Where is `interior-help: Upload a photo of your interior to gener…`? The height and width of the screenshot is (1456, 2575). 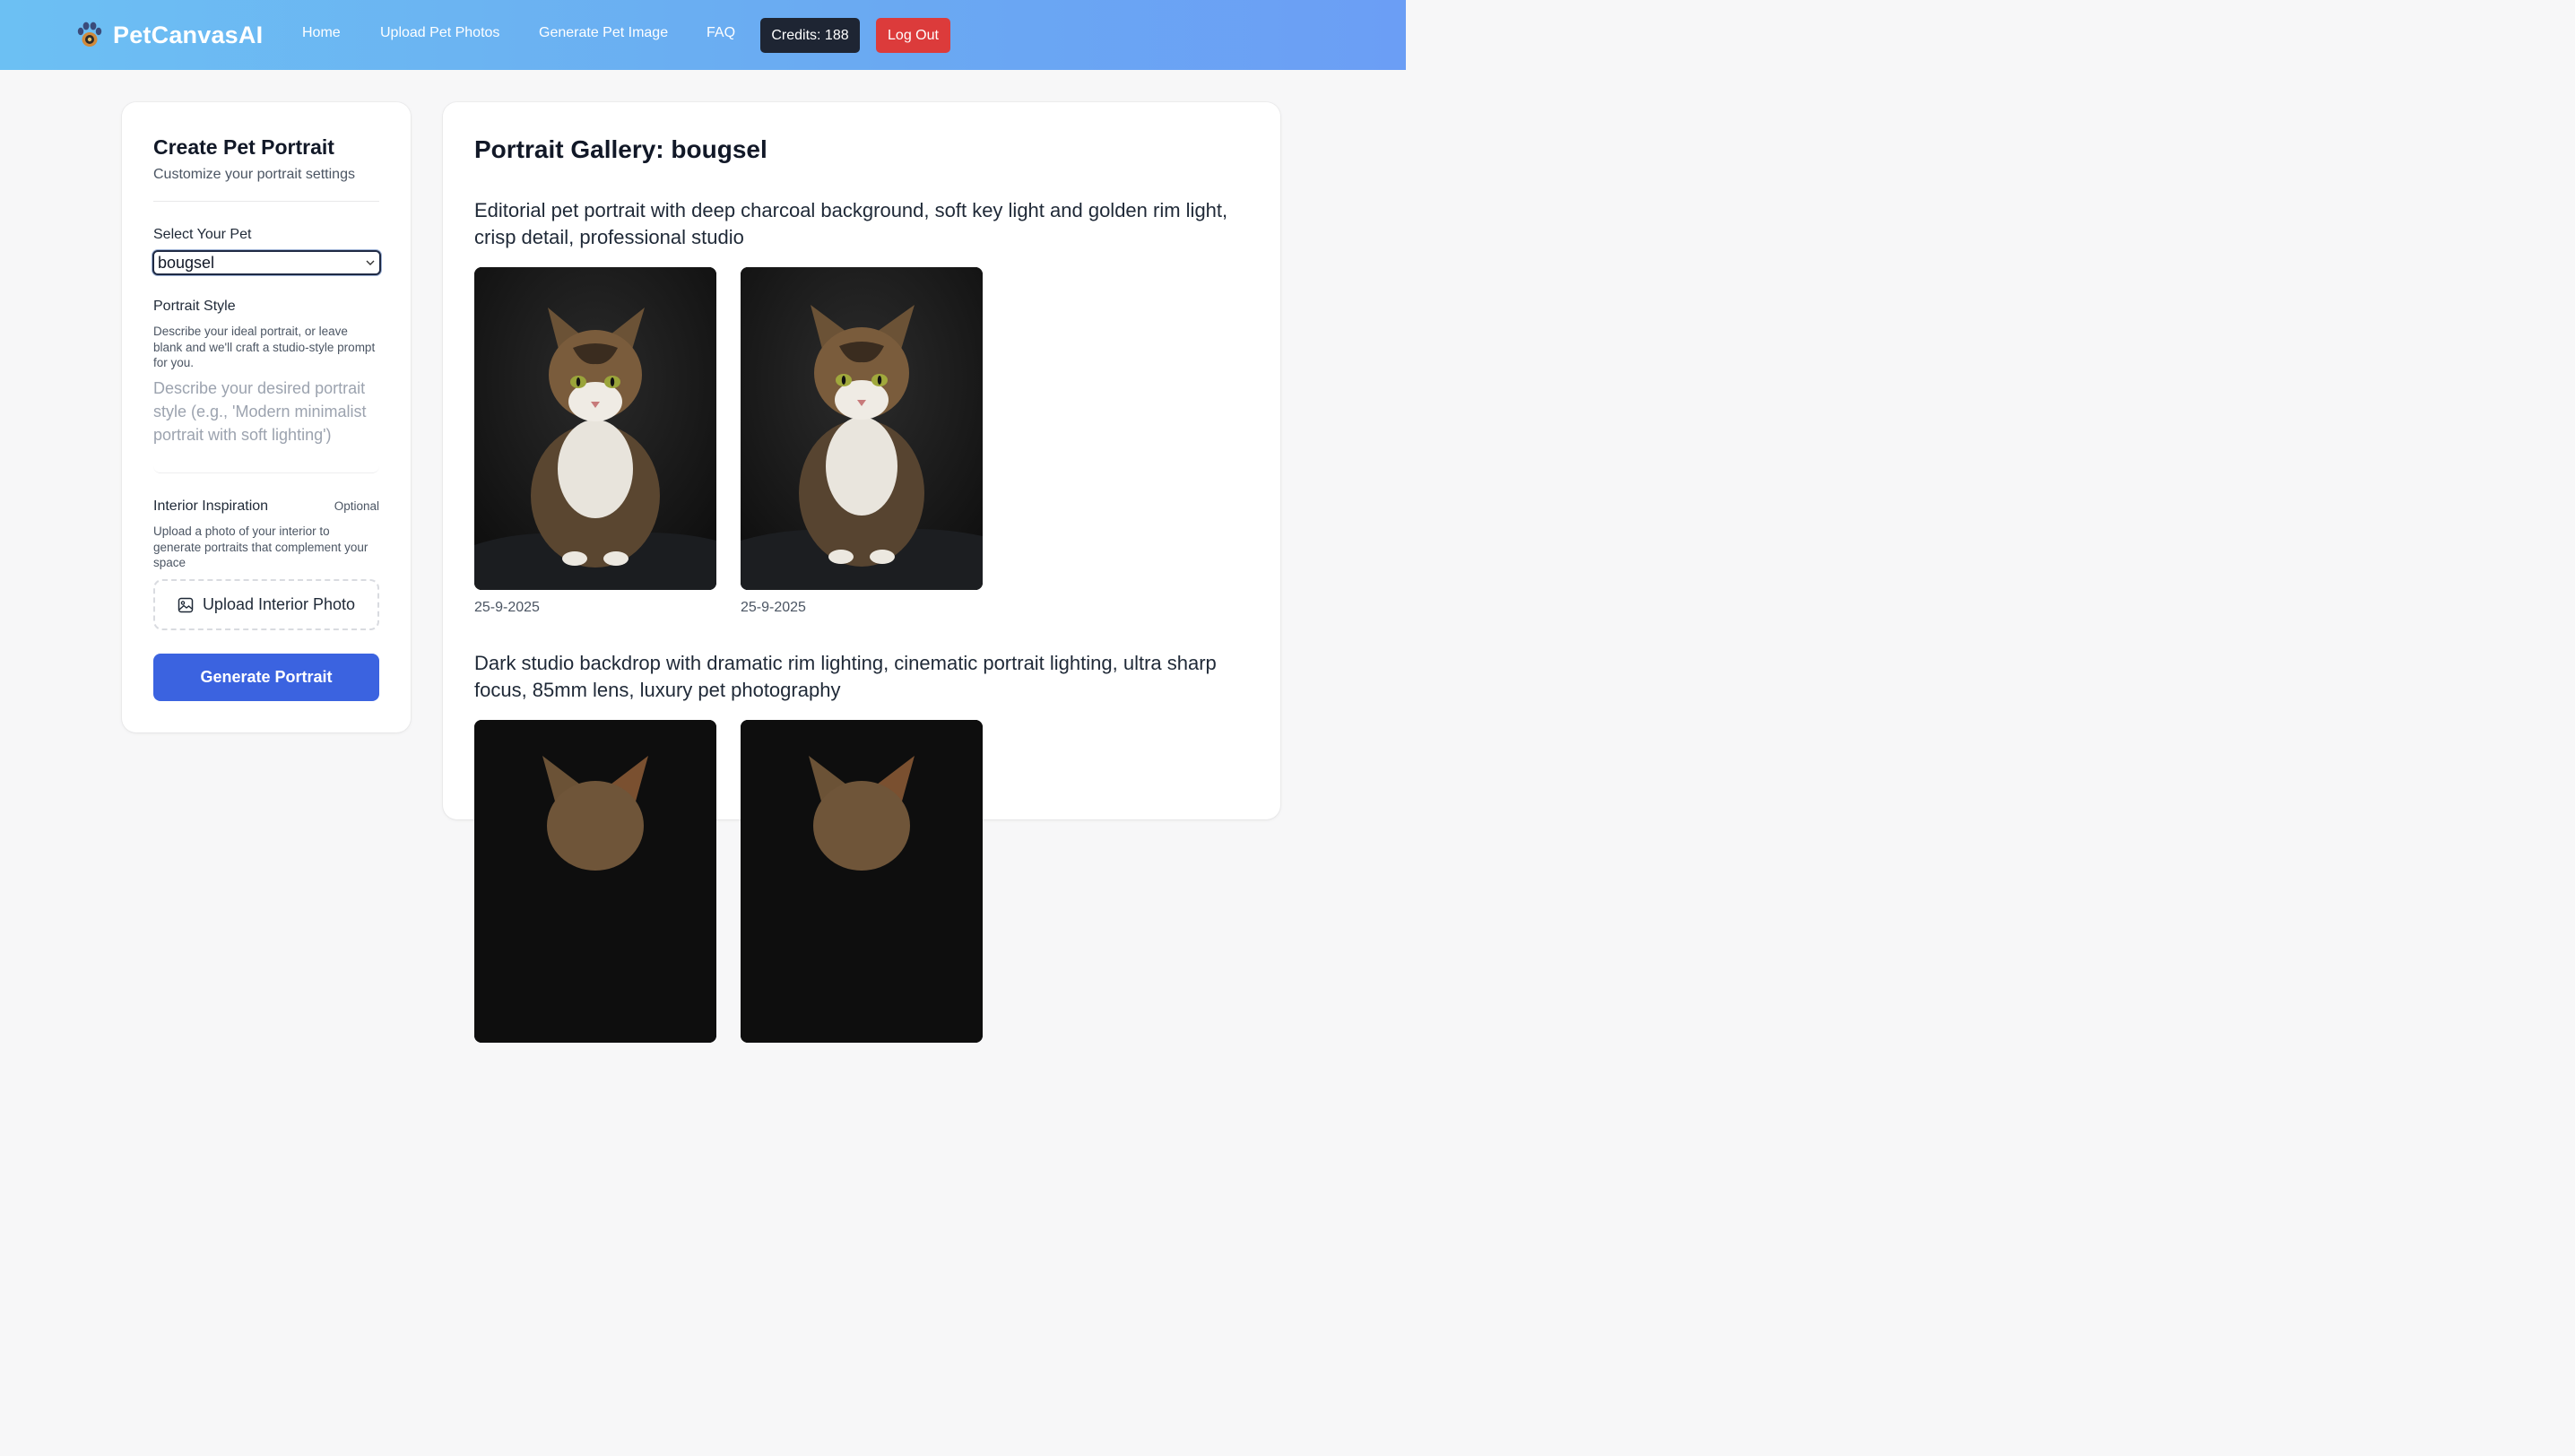 interior-help: Upload a photo of your interior to gener… is located at coordinates (260, 547).